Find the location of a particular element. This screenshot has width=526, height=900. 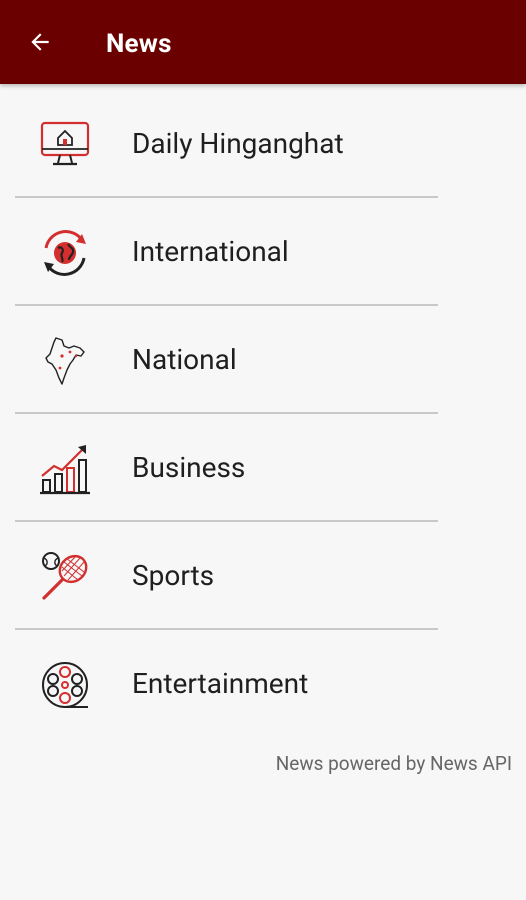

category-label: Sports is located at coordinates (173, 575).